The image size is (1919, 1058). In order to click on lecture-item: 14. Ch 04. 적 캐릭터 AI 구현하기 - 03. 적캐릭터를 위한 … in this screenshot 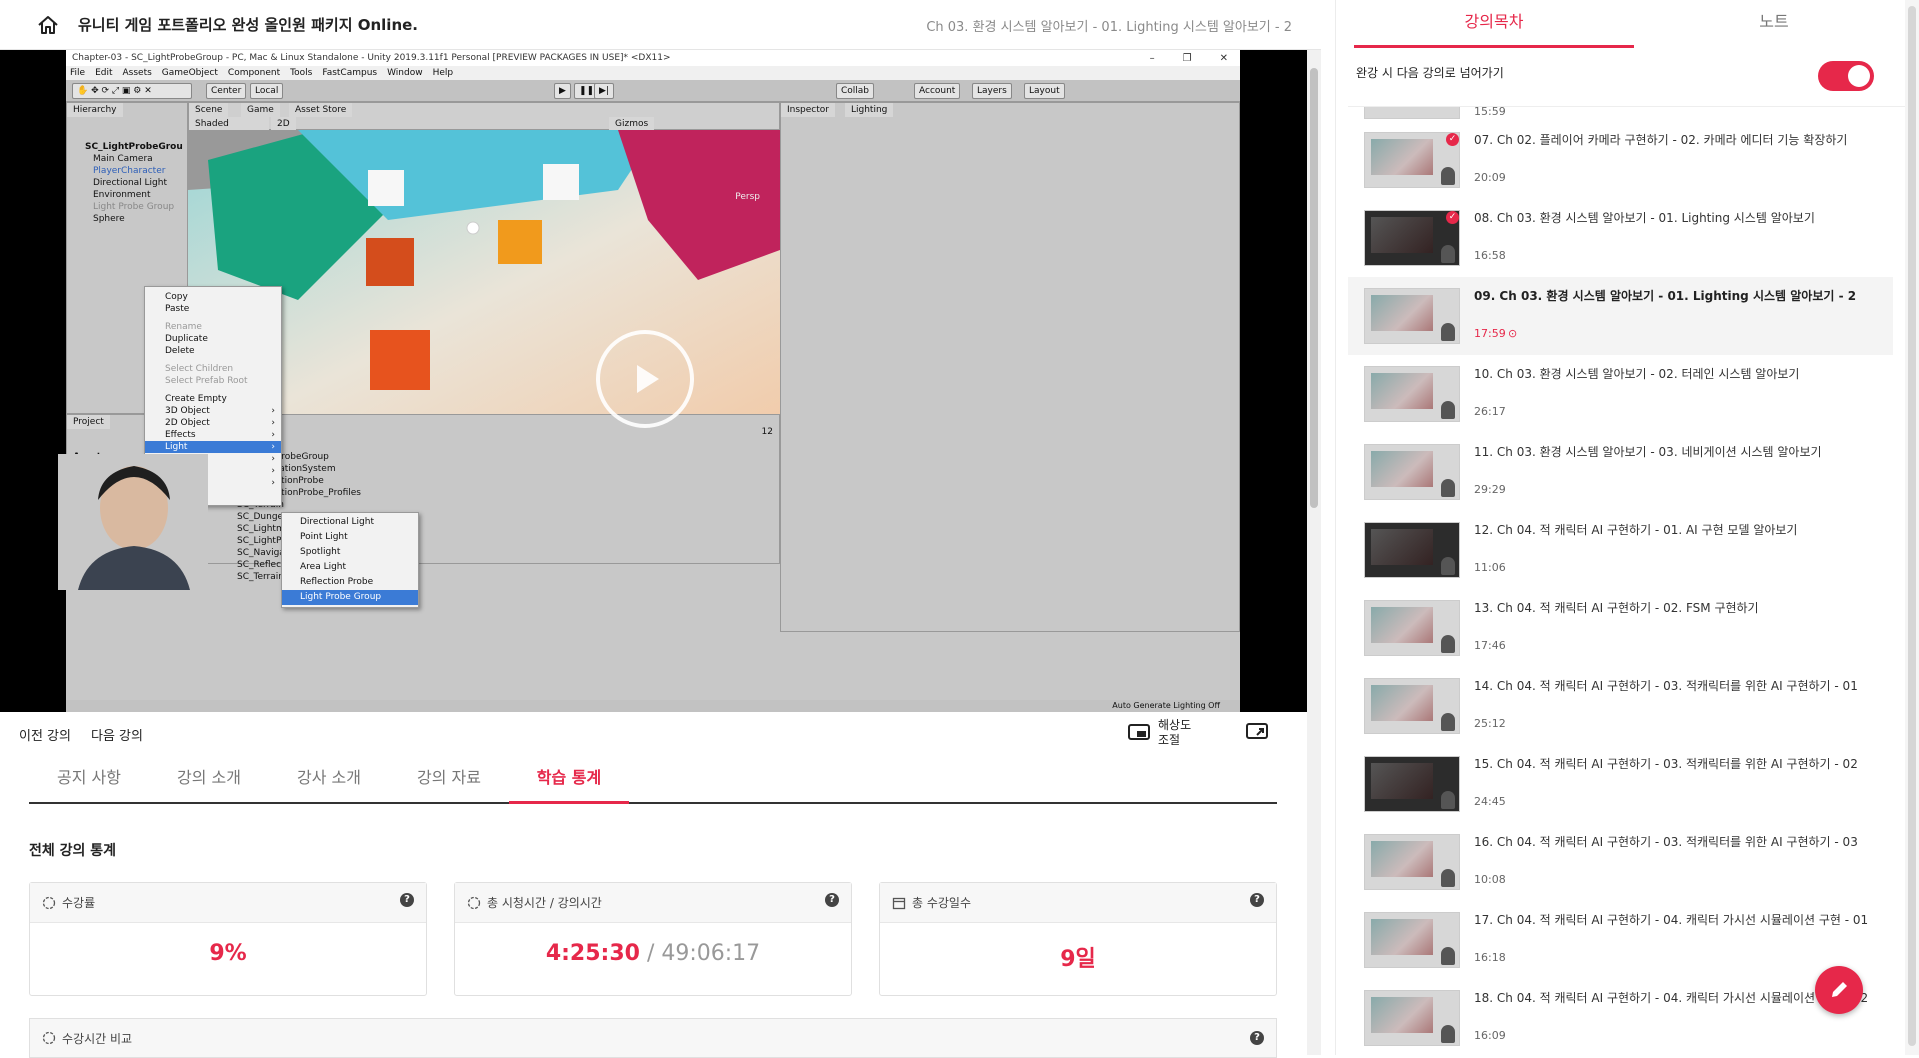, I will do `click(1620, 706)`.